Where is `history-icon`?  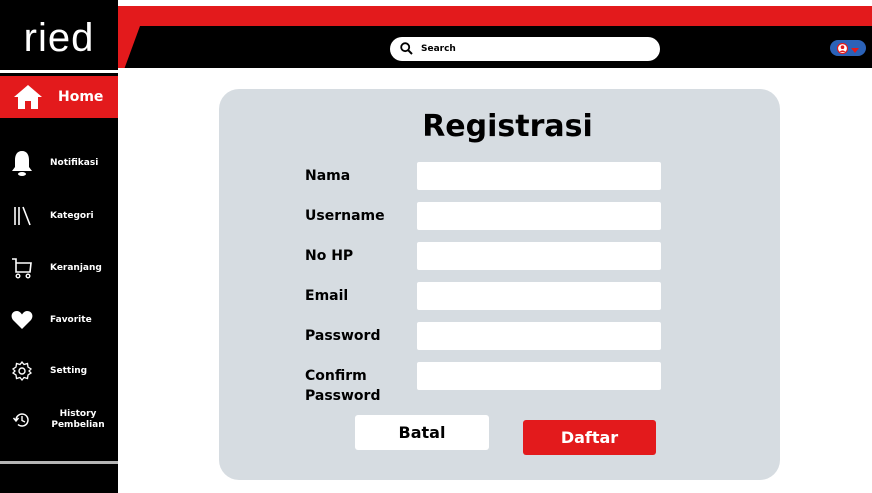 history-icon is located at coordinates (22, 420).